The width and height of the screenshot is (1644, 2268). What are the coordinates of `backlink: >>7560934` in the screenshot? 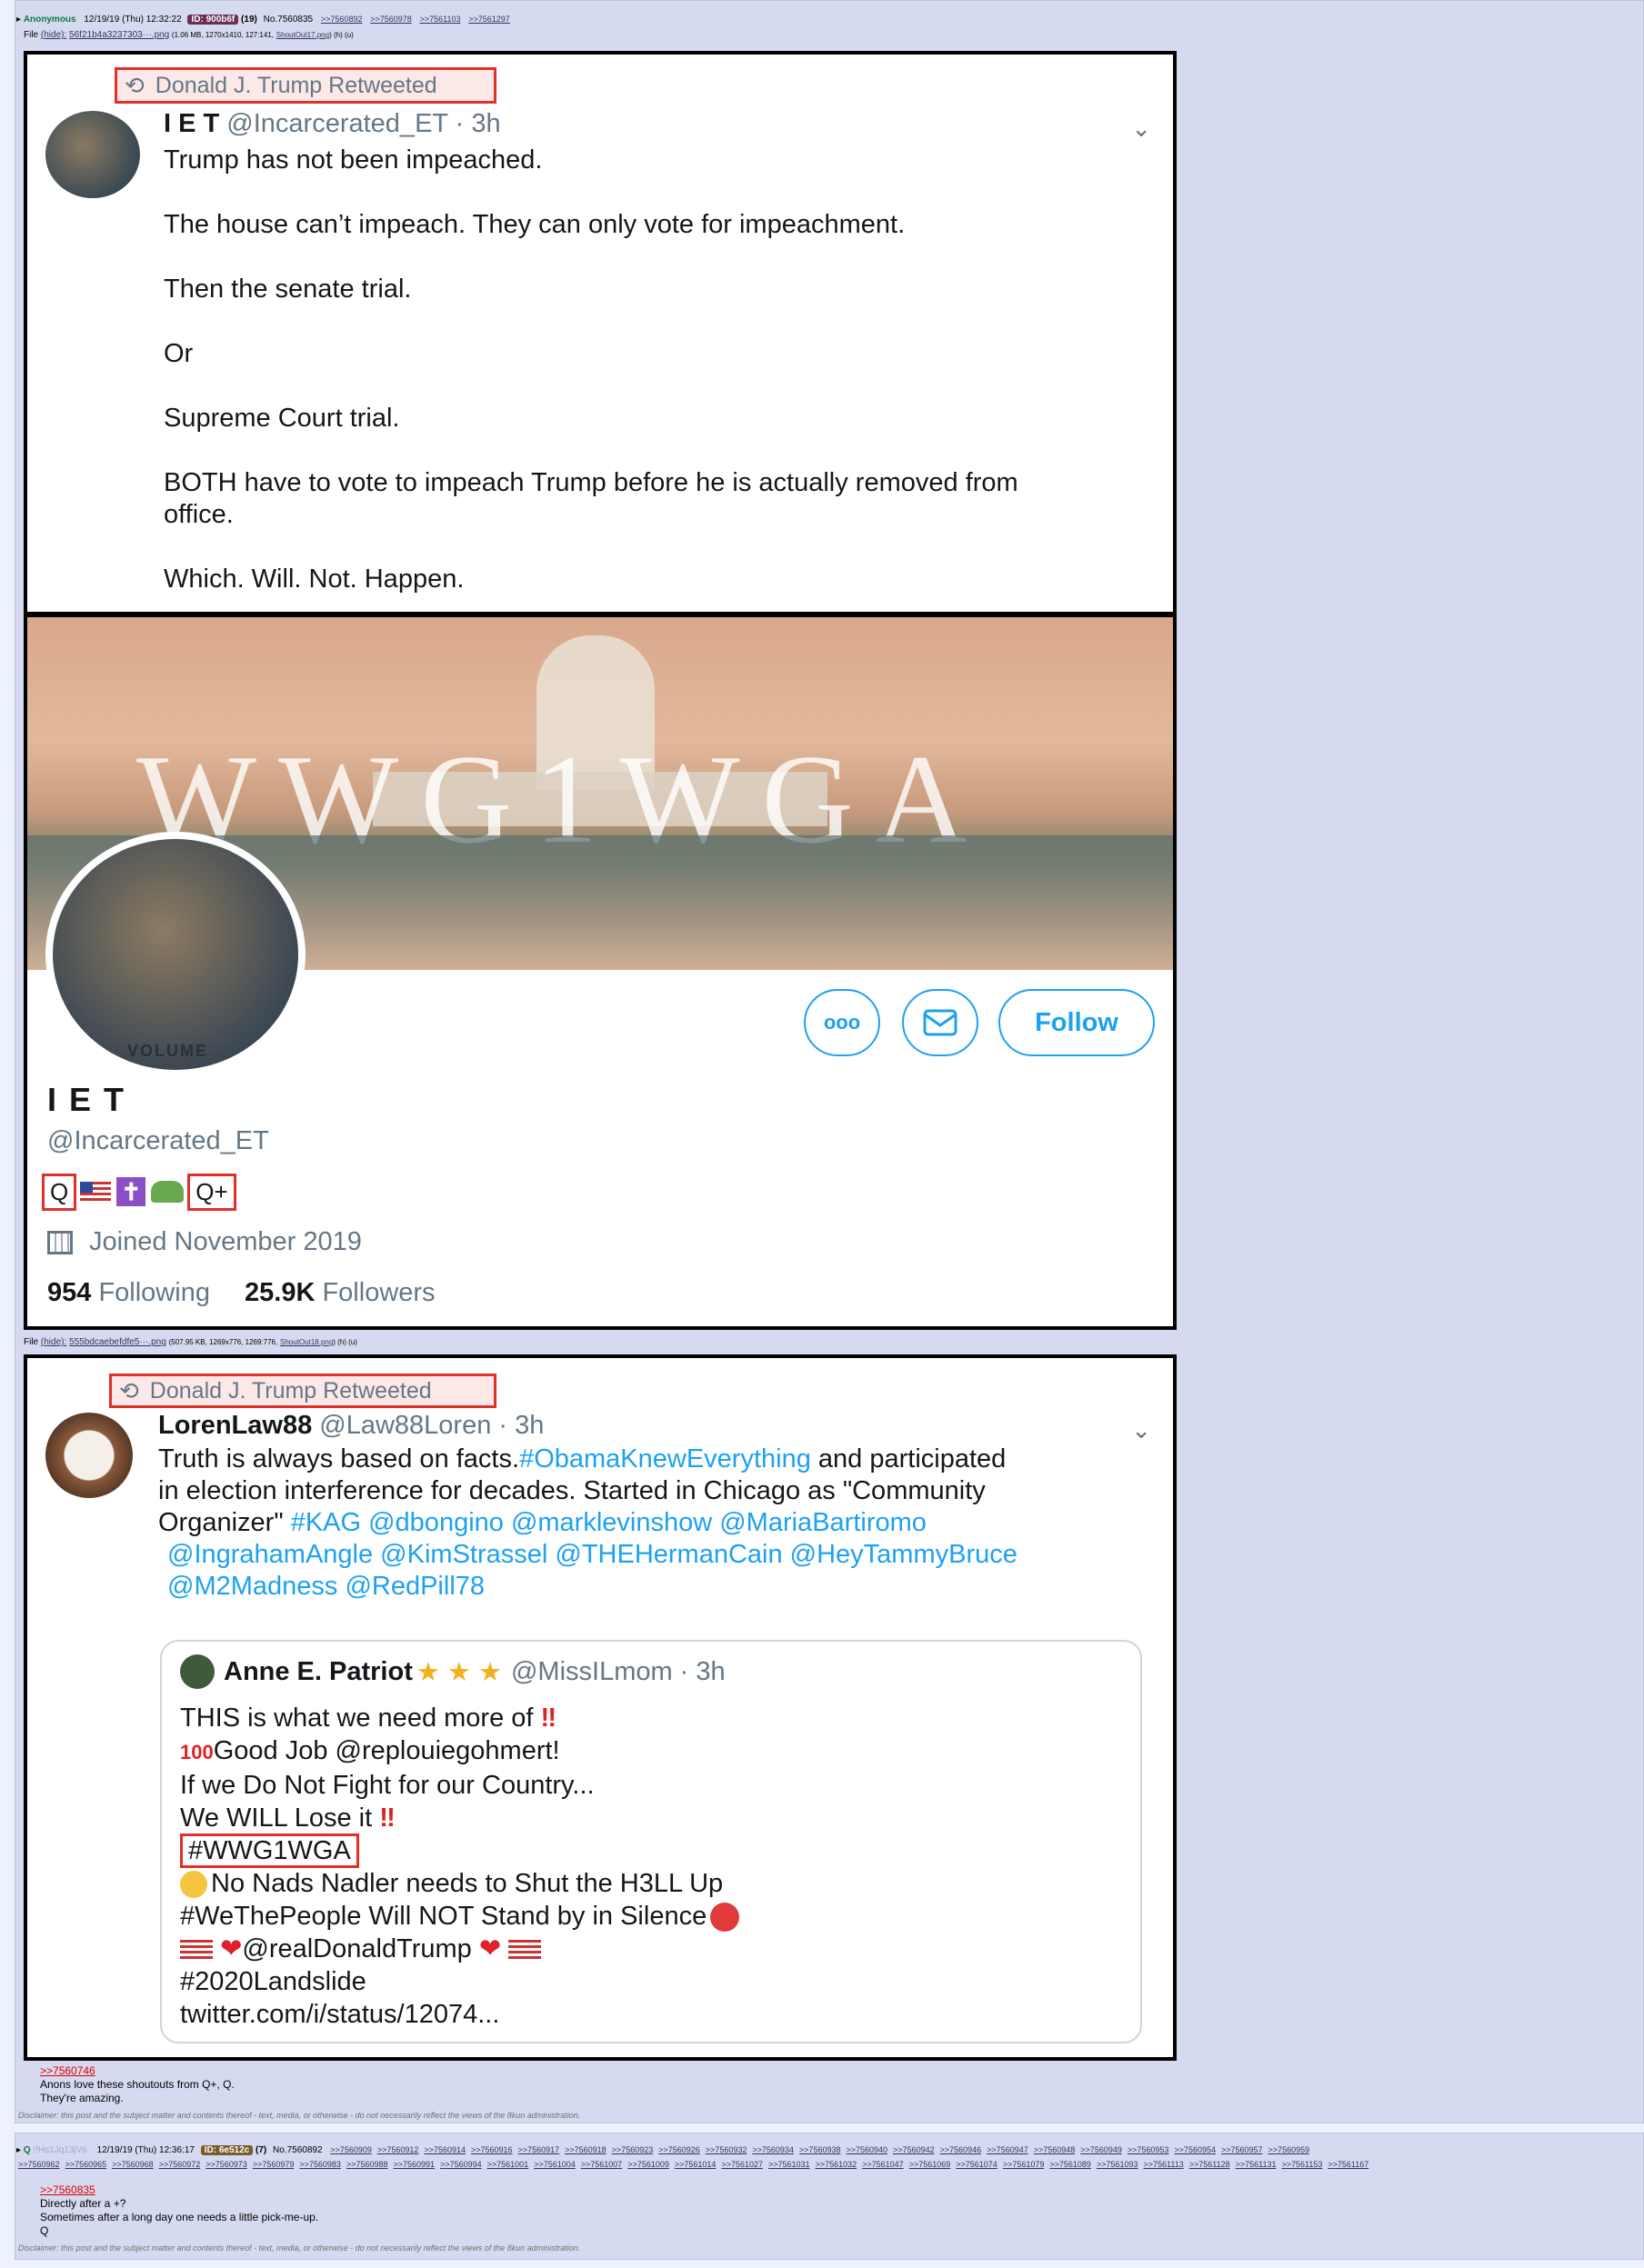 It's located at (773, 2149).